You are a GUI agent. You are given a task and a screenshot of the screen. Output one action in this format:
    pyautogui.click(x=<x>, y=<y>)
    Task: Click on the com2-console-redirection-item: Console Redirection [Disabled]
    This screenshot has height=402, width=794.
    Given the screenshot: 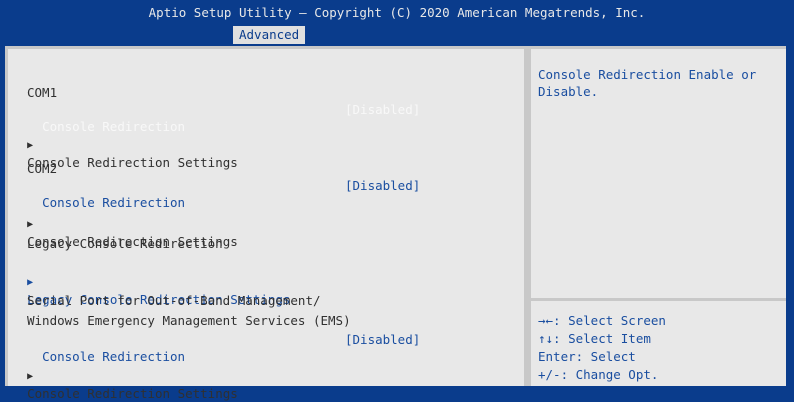 What is the action you would take?
    pyautogui.click(x=247, y=193)
    